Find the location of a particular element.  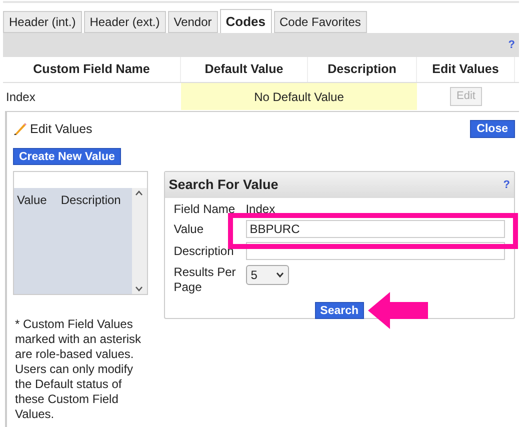

column-header: Custom Field Name is located at coordinates (92, 69).